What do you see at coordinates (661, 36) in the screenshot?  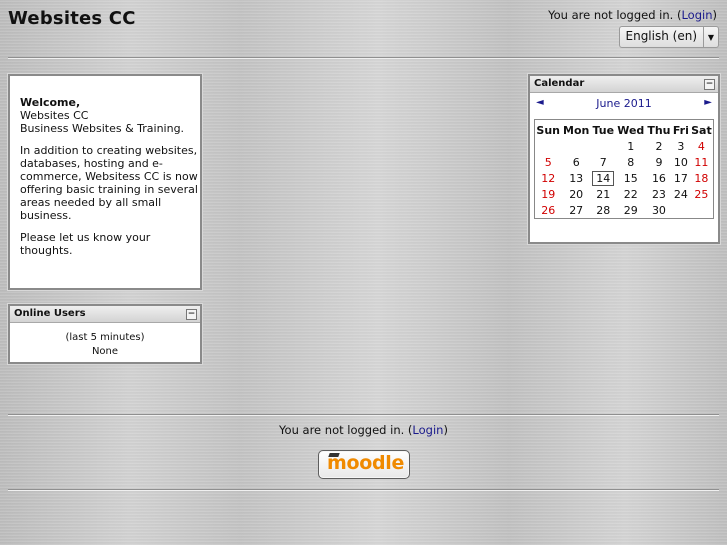 I see `language-value: English (en)` at bounding box center [661, 36].